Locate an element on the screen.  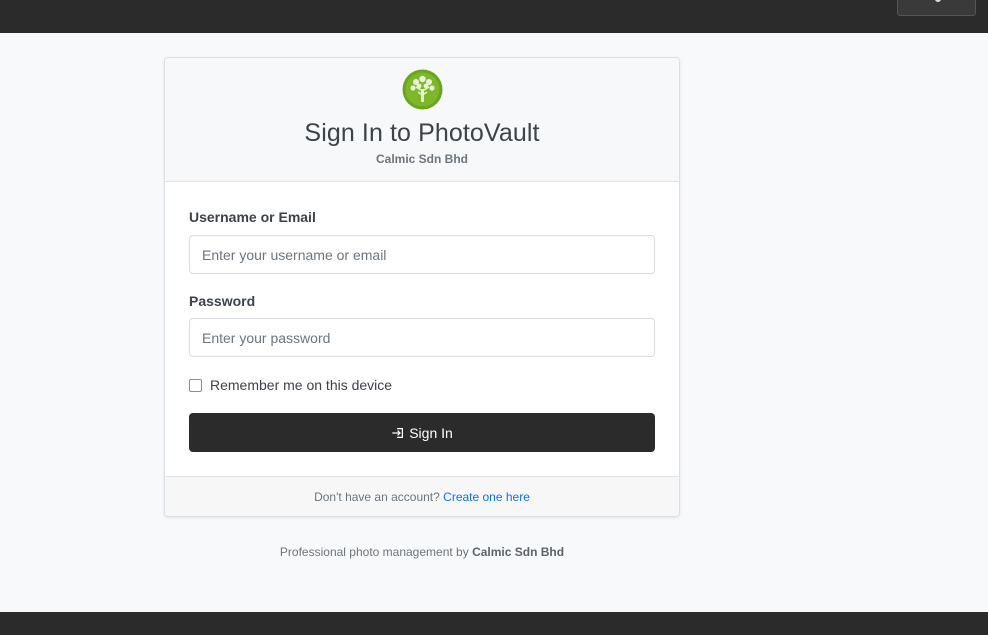
tree-logo-icon is located at coordinates (422, 89).